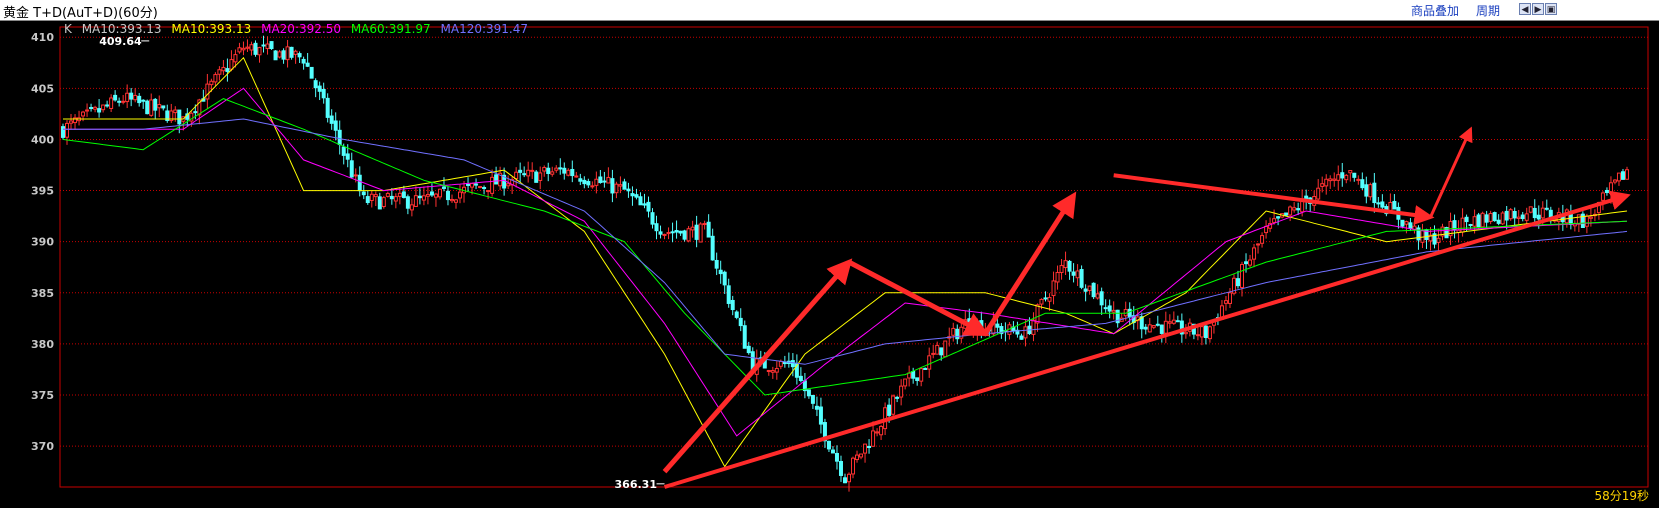  Describe the element at coordinates (1551, 9) in the screenshot. I see `collapse-icon: ▣` at that location.